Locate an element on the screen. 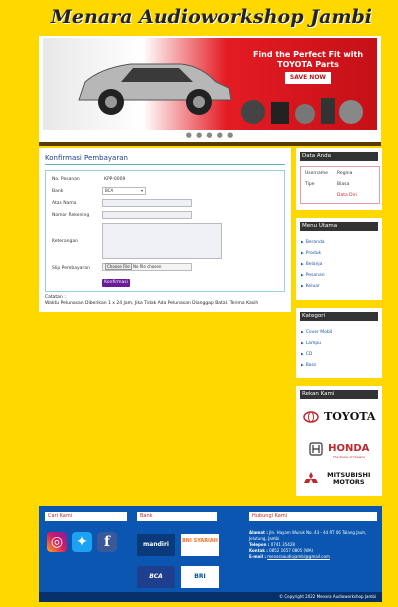 This screenshot has height=607, width=398. menu-item-produk: Produk is located at coordinates (311, 253).